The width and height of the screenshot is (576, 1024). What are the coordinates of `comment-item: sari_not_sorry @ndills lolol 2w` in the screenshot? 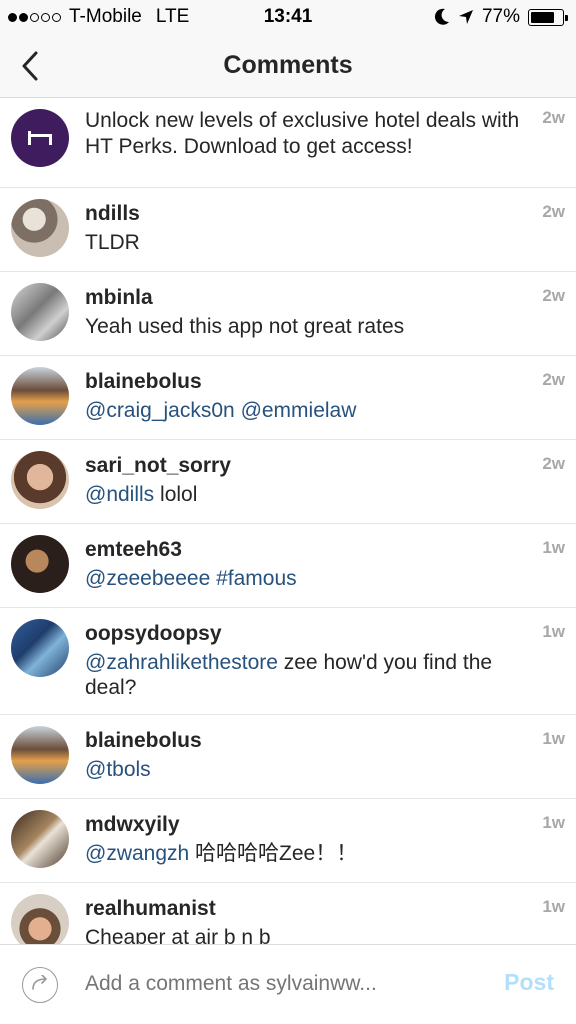 It's located at (288, 482).